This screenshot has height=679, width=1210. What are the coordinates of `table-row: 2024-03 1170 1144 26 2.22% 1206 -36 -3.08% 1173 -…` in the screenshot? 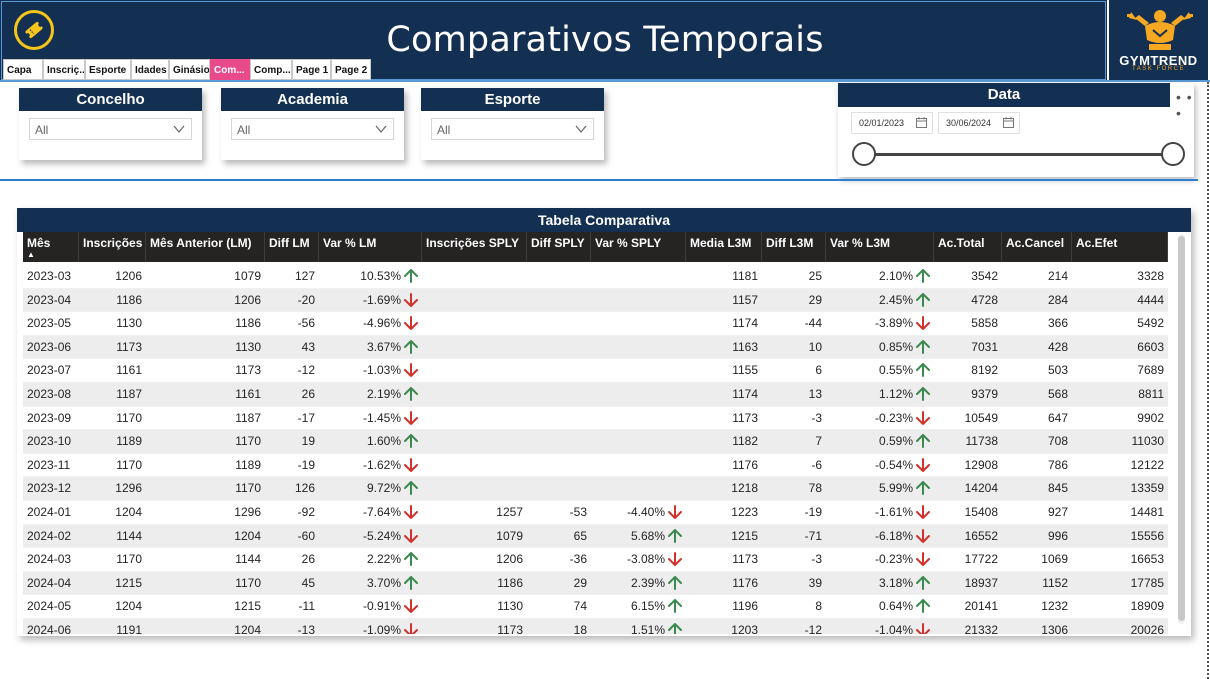 It's located at (595, 560).